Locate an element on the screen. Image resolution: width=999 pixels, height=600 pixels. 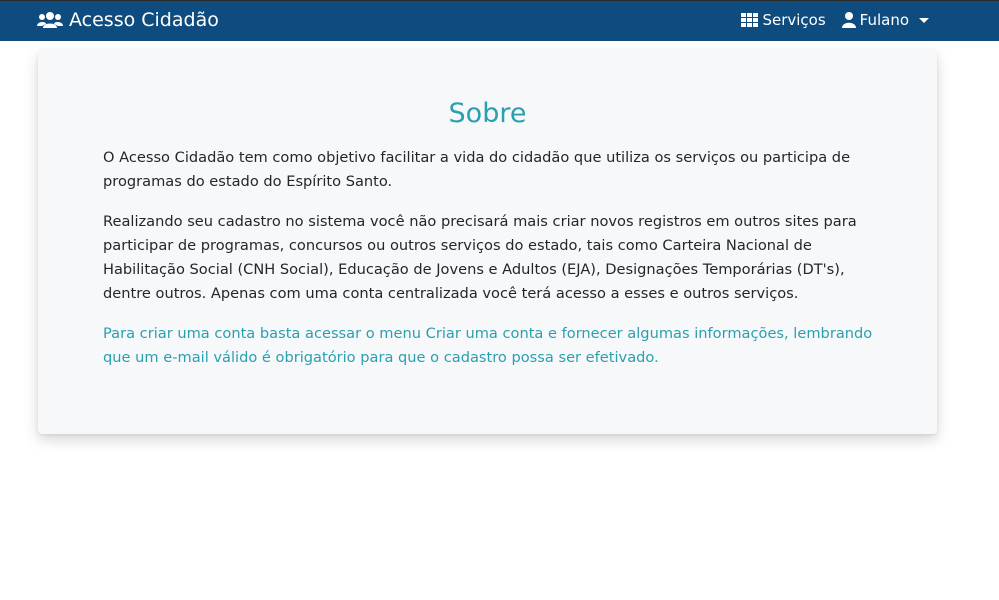
services-label: Serviços is located at coordinates (794, 20).